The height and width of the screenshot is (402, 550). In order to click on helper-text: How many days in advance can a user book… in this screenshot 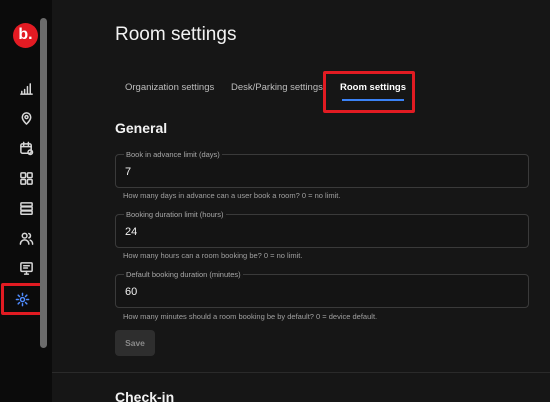, I will do `click(232, 195)`.